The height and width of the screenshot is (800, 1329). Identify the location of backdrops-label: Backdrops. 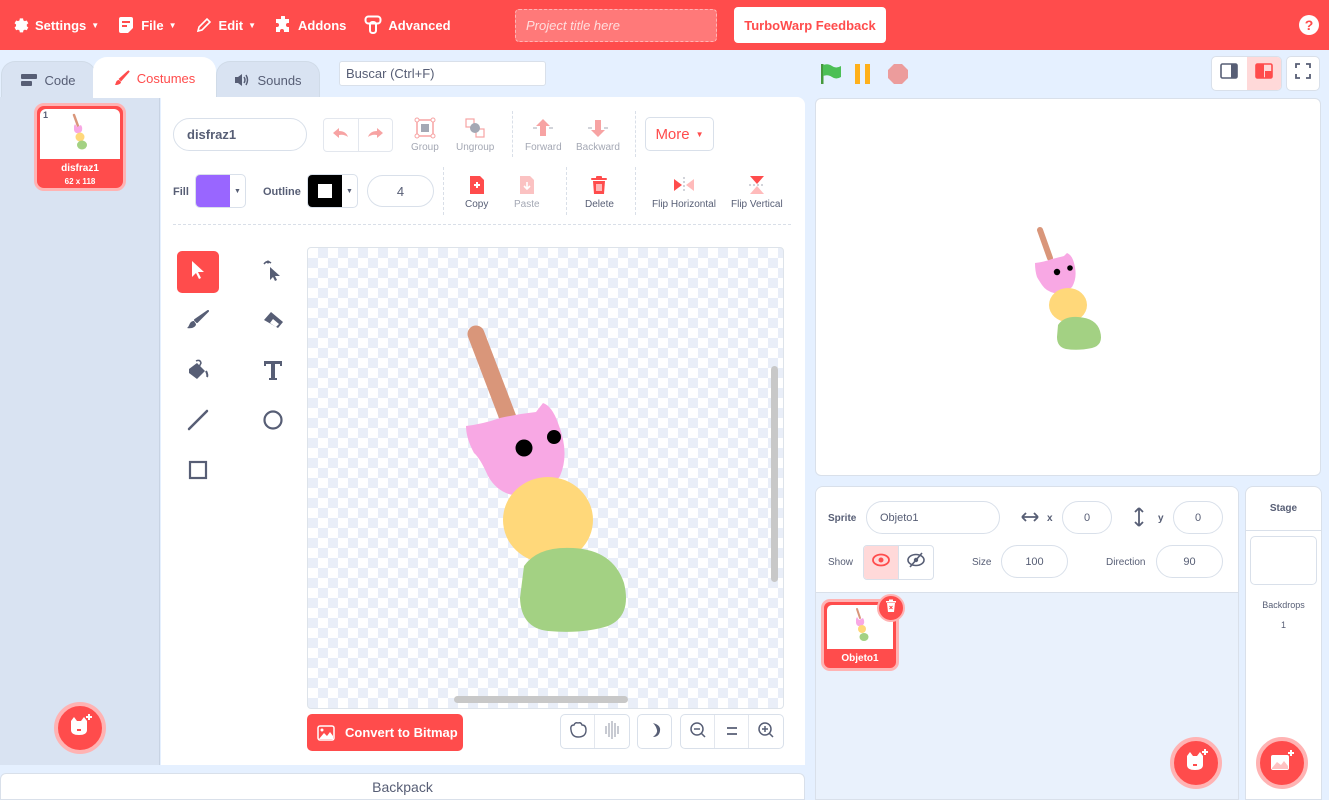
(1283, 605).